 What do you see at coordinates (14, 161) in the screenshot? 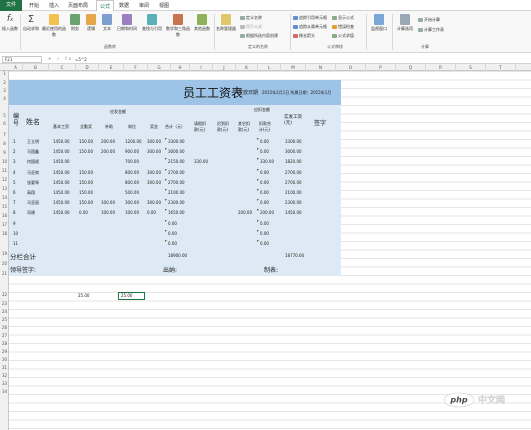
I see `row-number: 3` at bounding box center [14, 161].